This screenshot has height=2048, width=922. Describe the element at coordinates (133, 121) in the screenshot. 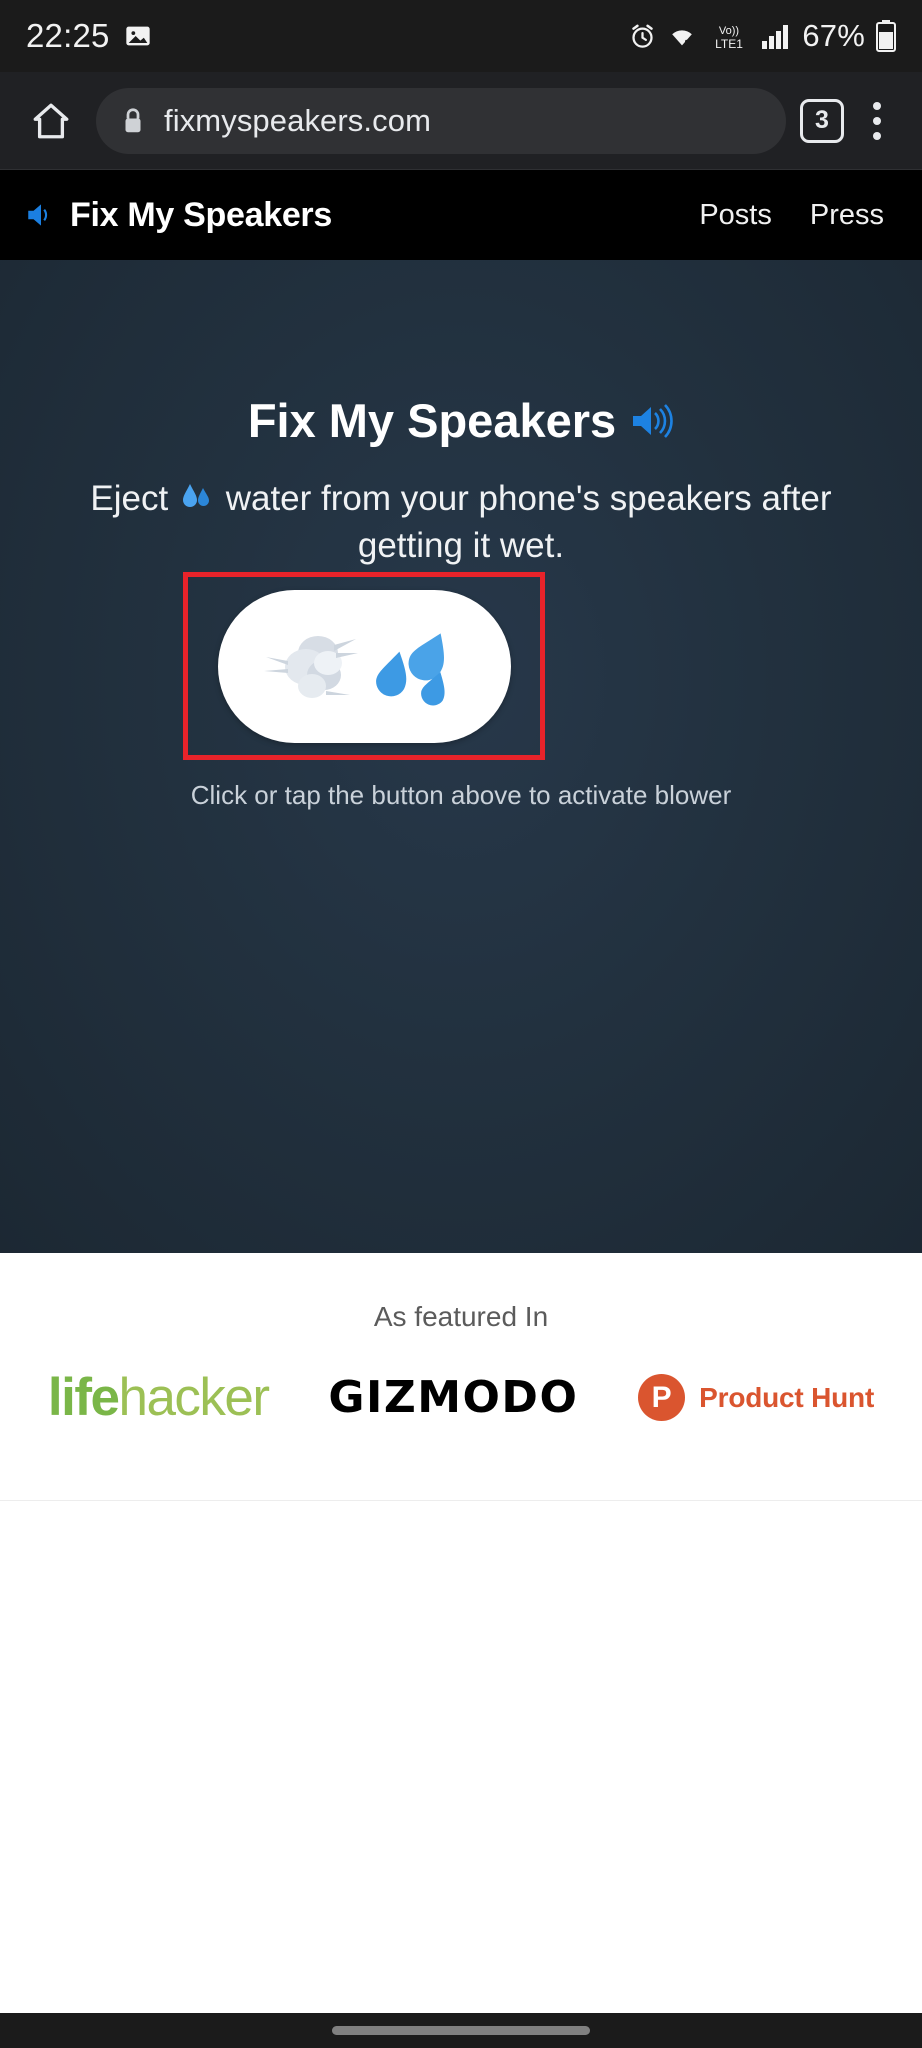

I see `lock-icon` at that location.